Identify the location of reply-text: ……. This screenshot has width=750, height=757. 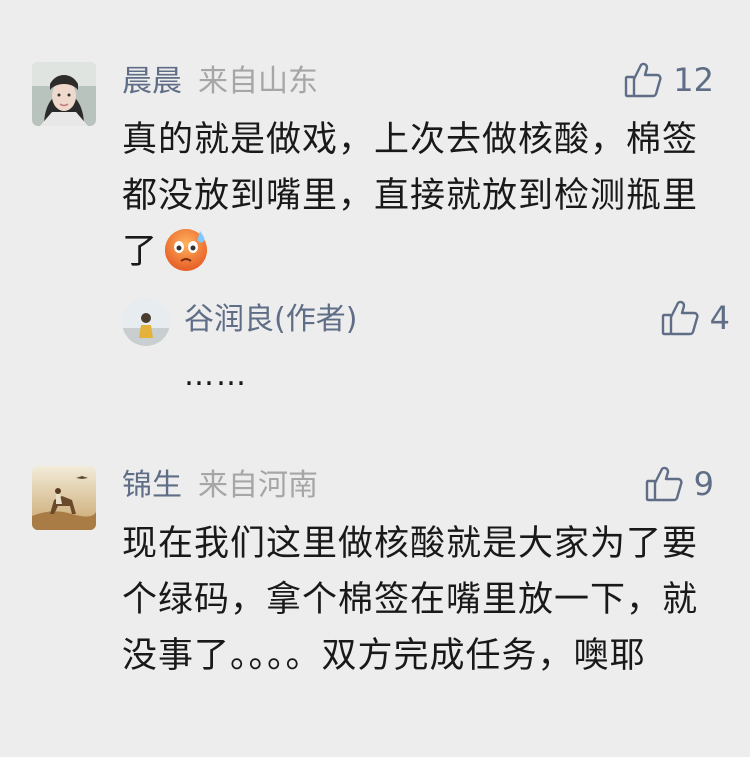
(216, 375).